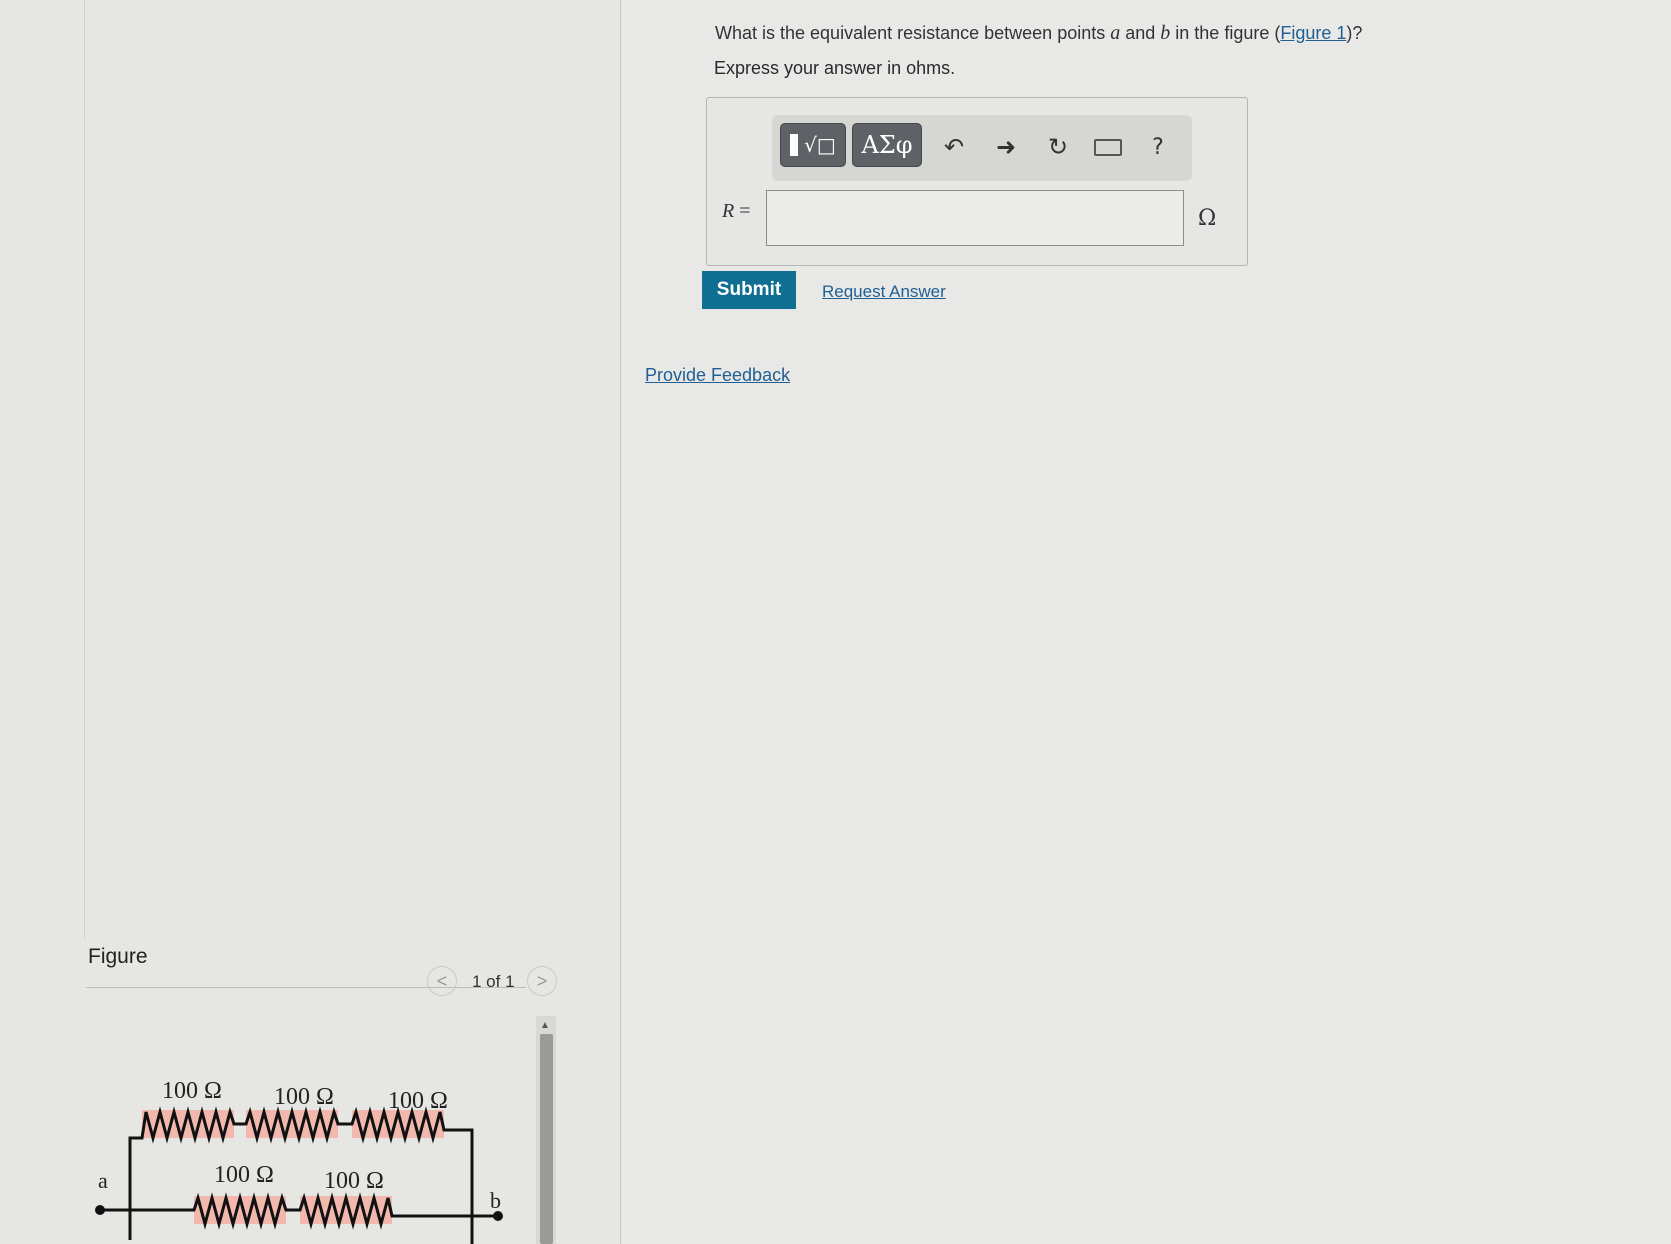 The image size is (1671, 1244). What do you see at coordinates (717, 375) in the screenshot?
I see `provide-feedback-link: Provide Feedback` at bounding box center [717, 375].